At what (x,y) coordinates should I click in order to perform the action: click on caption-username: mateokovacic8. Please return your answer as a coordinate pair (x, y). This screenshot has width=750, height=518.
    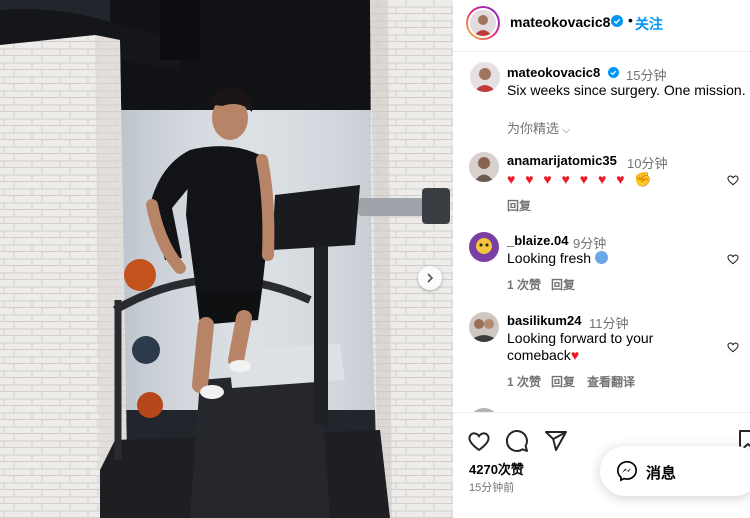
    Looking at the image, I should click on (553, 72).